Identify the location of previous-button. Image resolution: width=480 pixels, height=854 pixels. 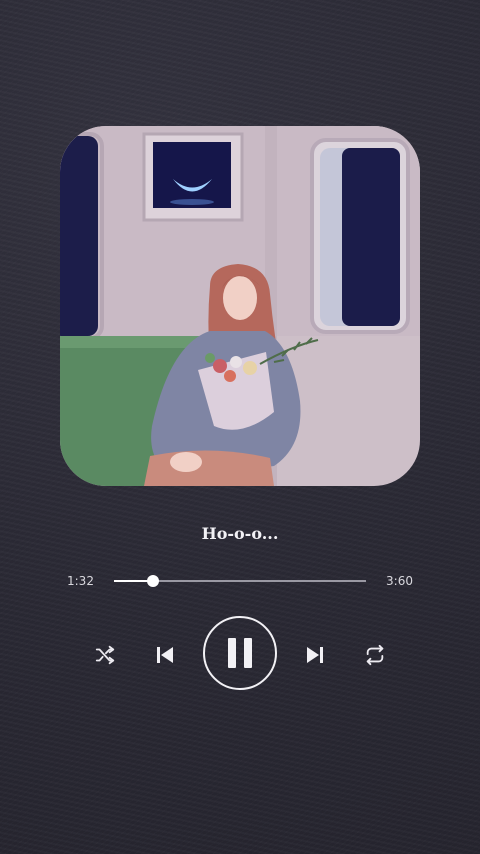
(165, 655).